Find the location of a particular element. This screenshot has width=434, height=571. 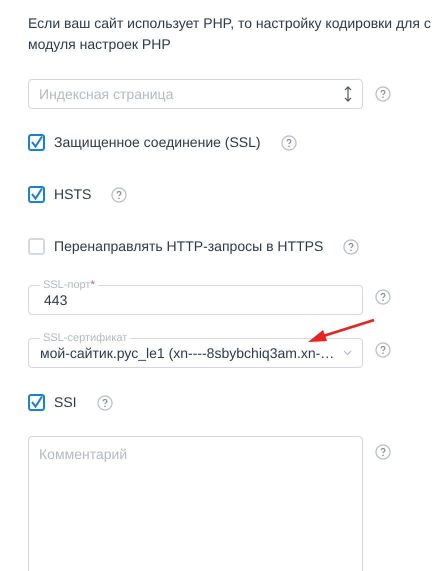

description-text: Если ваш сайт использует PHP, то настройку кодировки для с модуля настроек PHP is located at coordinates (230, 34).